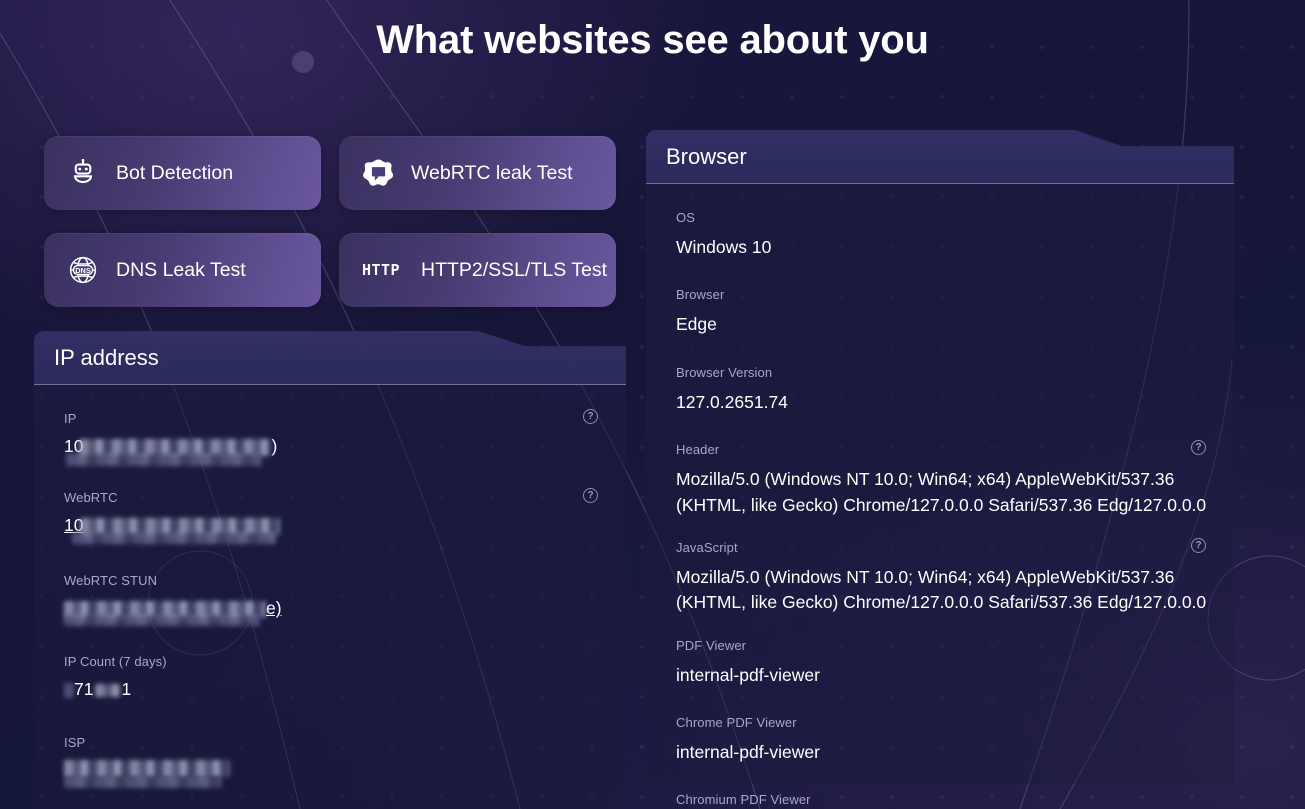 The image size is (1305, 809). What do you see at coordinates (696, 324) in the screenshot?
I see `field-value: Edge` at bounding box center [696, 324].